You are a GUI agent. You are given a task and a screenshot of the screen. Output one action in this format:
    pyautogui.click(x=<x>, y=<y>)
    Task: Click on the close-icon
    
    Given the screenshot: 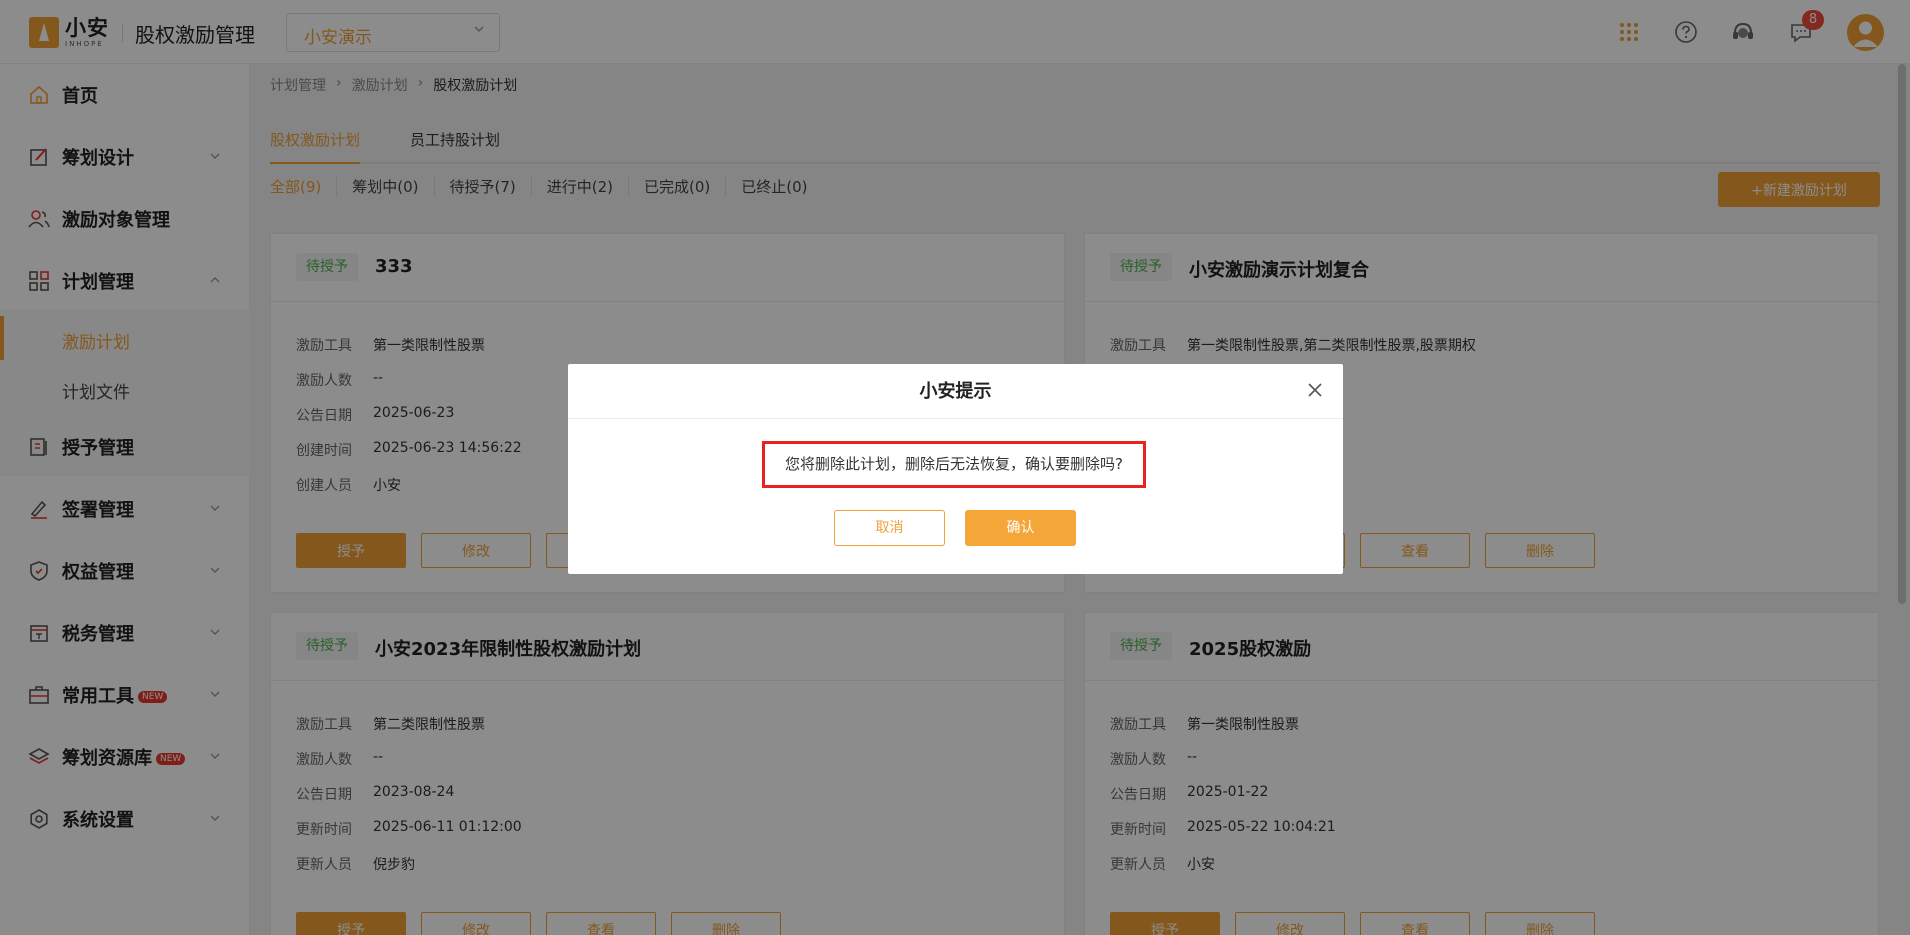 What is the action you would take?
    pyautogui.click(x=1315, y=390)
    